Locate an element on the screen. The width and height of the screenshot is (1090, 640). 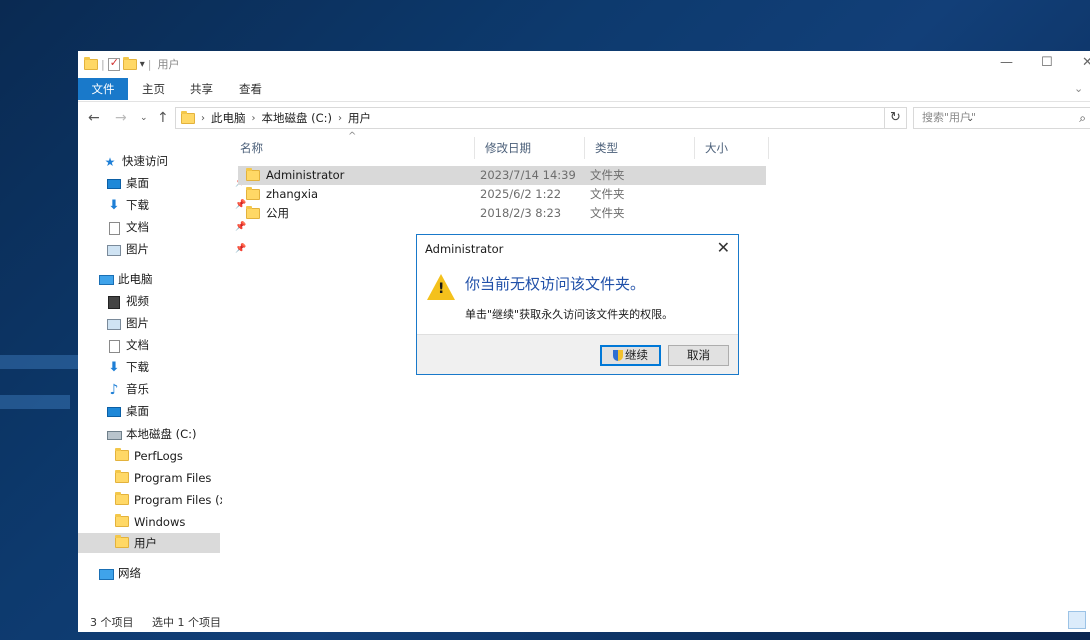
network-icon is located at coordinates (106, 574).